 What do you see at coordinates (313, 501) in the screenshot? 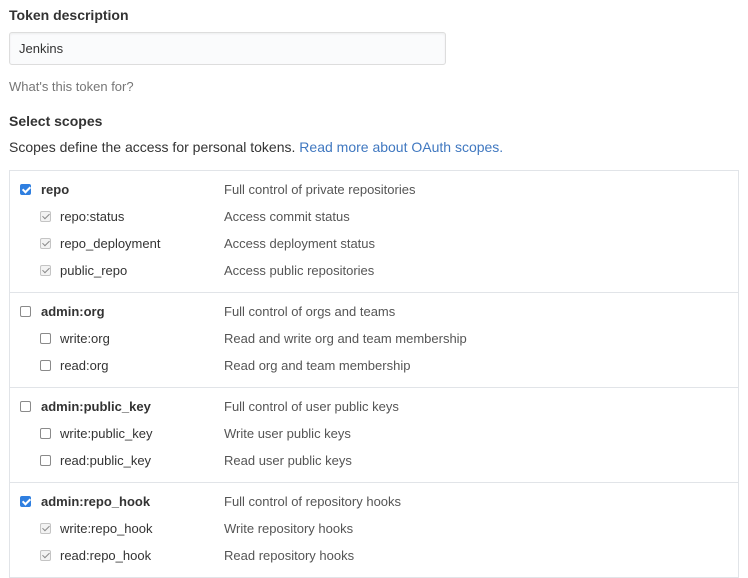
I see `scope-description: Full control of repository hooks` at bounding box center [313, 501].